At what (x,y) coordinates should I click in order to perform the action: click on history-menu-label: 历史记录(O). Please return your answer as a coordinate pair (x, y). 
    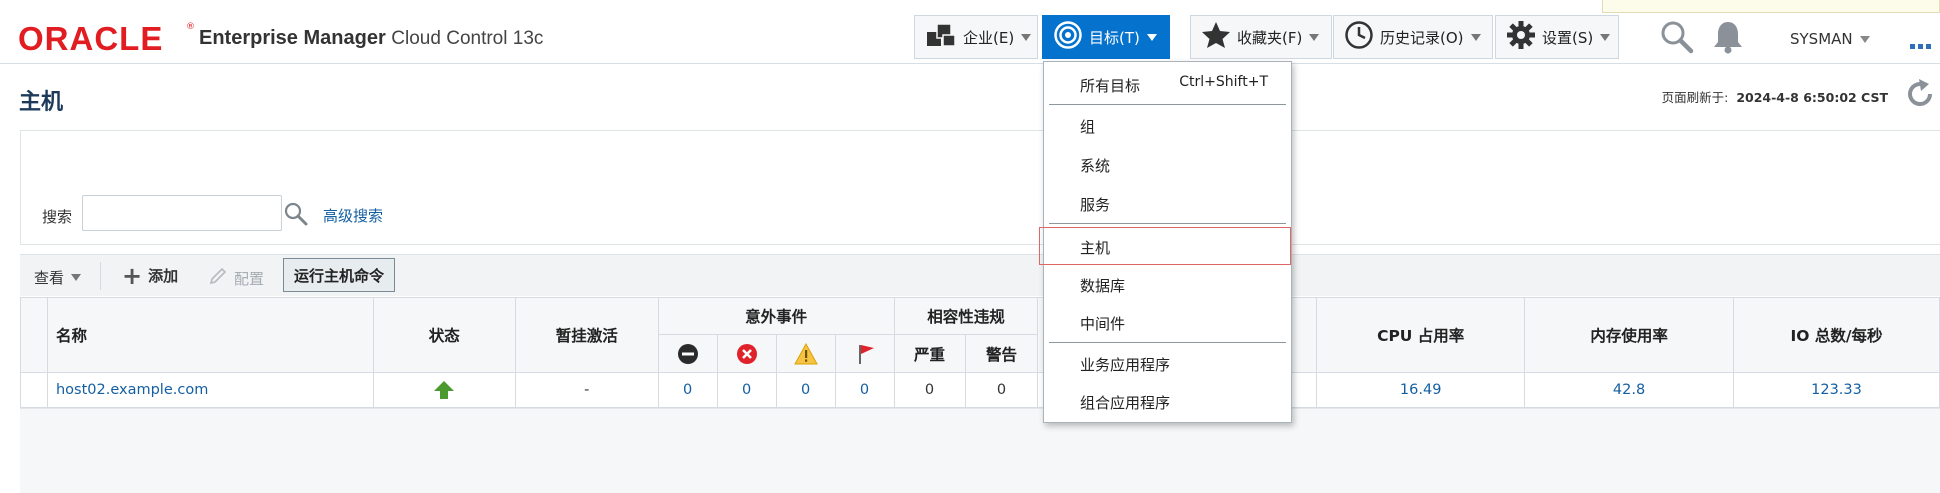
    Looking at the image, I should click on (1422, 37).